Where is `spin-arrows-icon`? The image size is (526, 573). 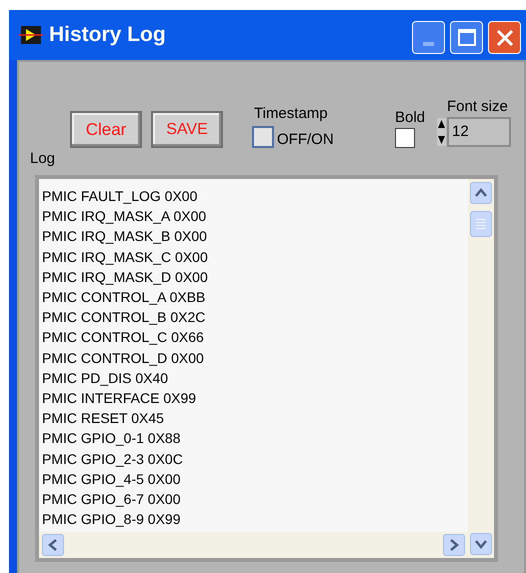
spin-arrows-icon is located at coordinates (441, 132).